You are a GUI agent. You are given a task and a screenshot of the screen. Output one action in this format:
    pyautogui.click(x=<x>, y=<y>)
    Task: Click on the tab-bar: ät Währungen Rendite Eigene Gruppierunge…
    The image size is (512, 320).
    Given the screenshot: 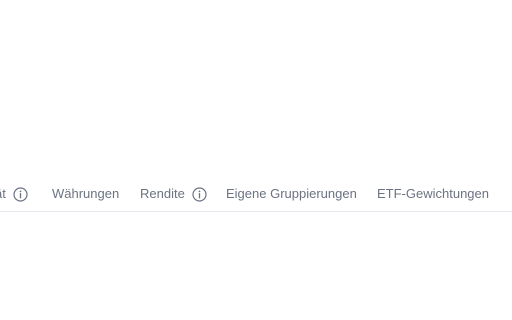 What is the action you would take?
    pyautogui.click(x=256, y=194)
    